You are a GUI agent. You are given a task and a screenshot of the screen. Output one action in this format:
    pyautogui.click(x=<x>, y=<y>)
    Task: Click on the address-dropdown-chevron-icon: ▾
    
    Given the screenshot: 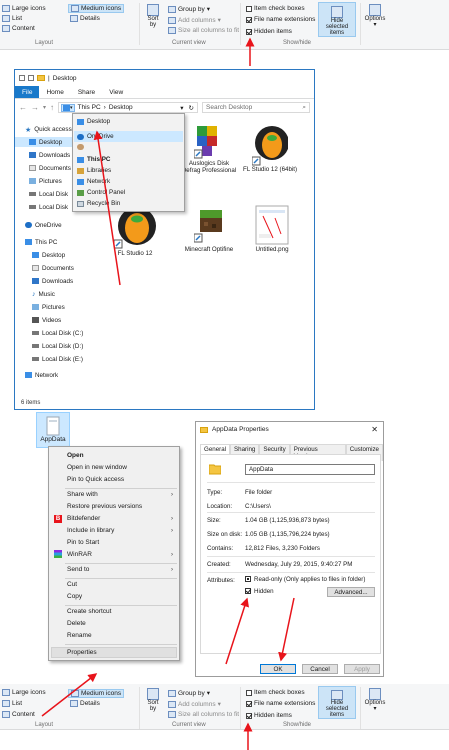 What is the action you would take?
    pyautogui.click(x=182, y=108)
    